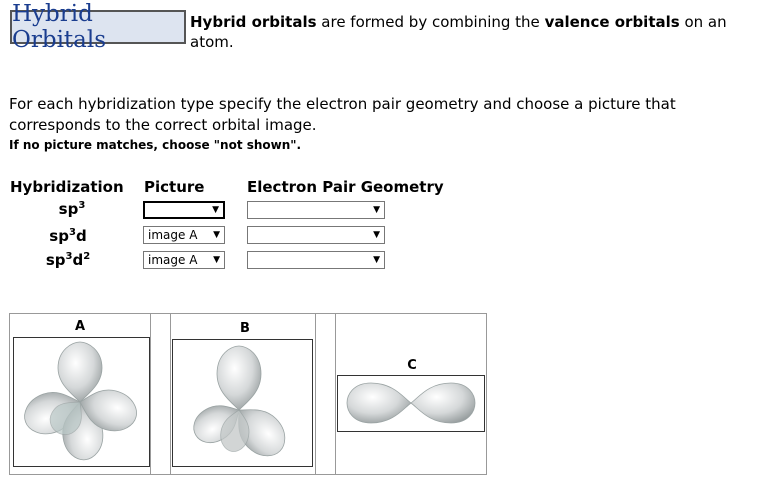  Describe the element at coordinates (430, 22) in the screenshot. I see `intro-text-1: are formed by combining the` at that location.